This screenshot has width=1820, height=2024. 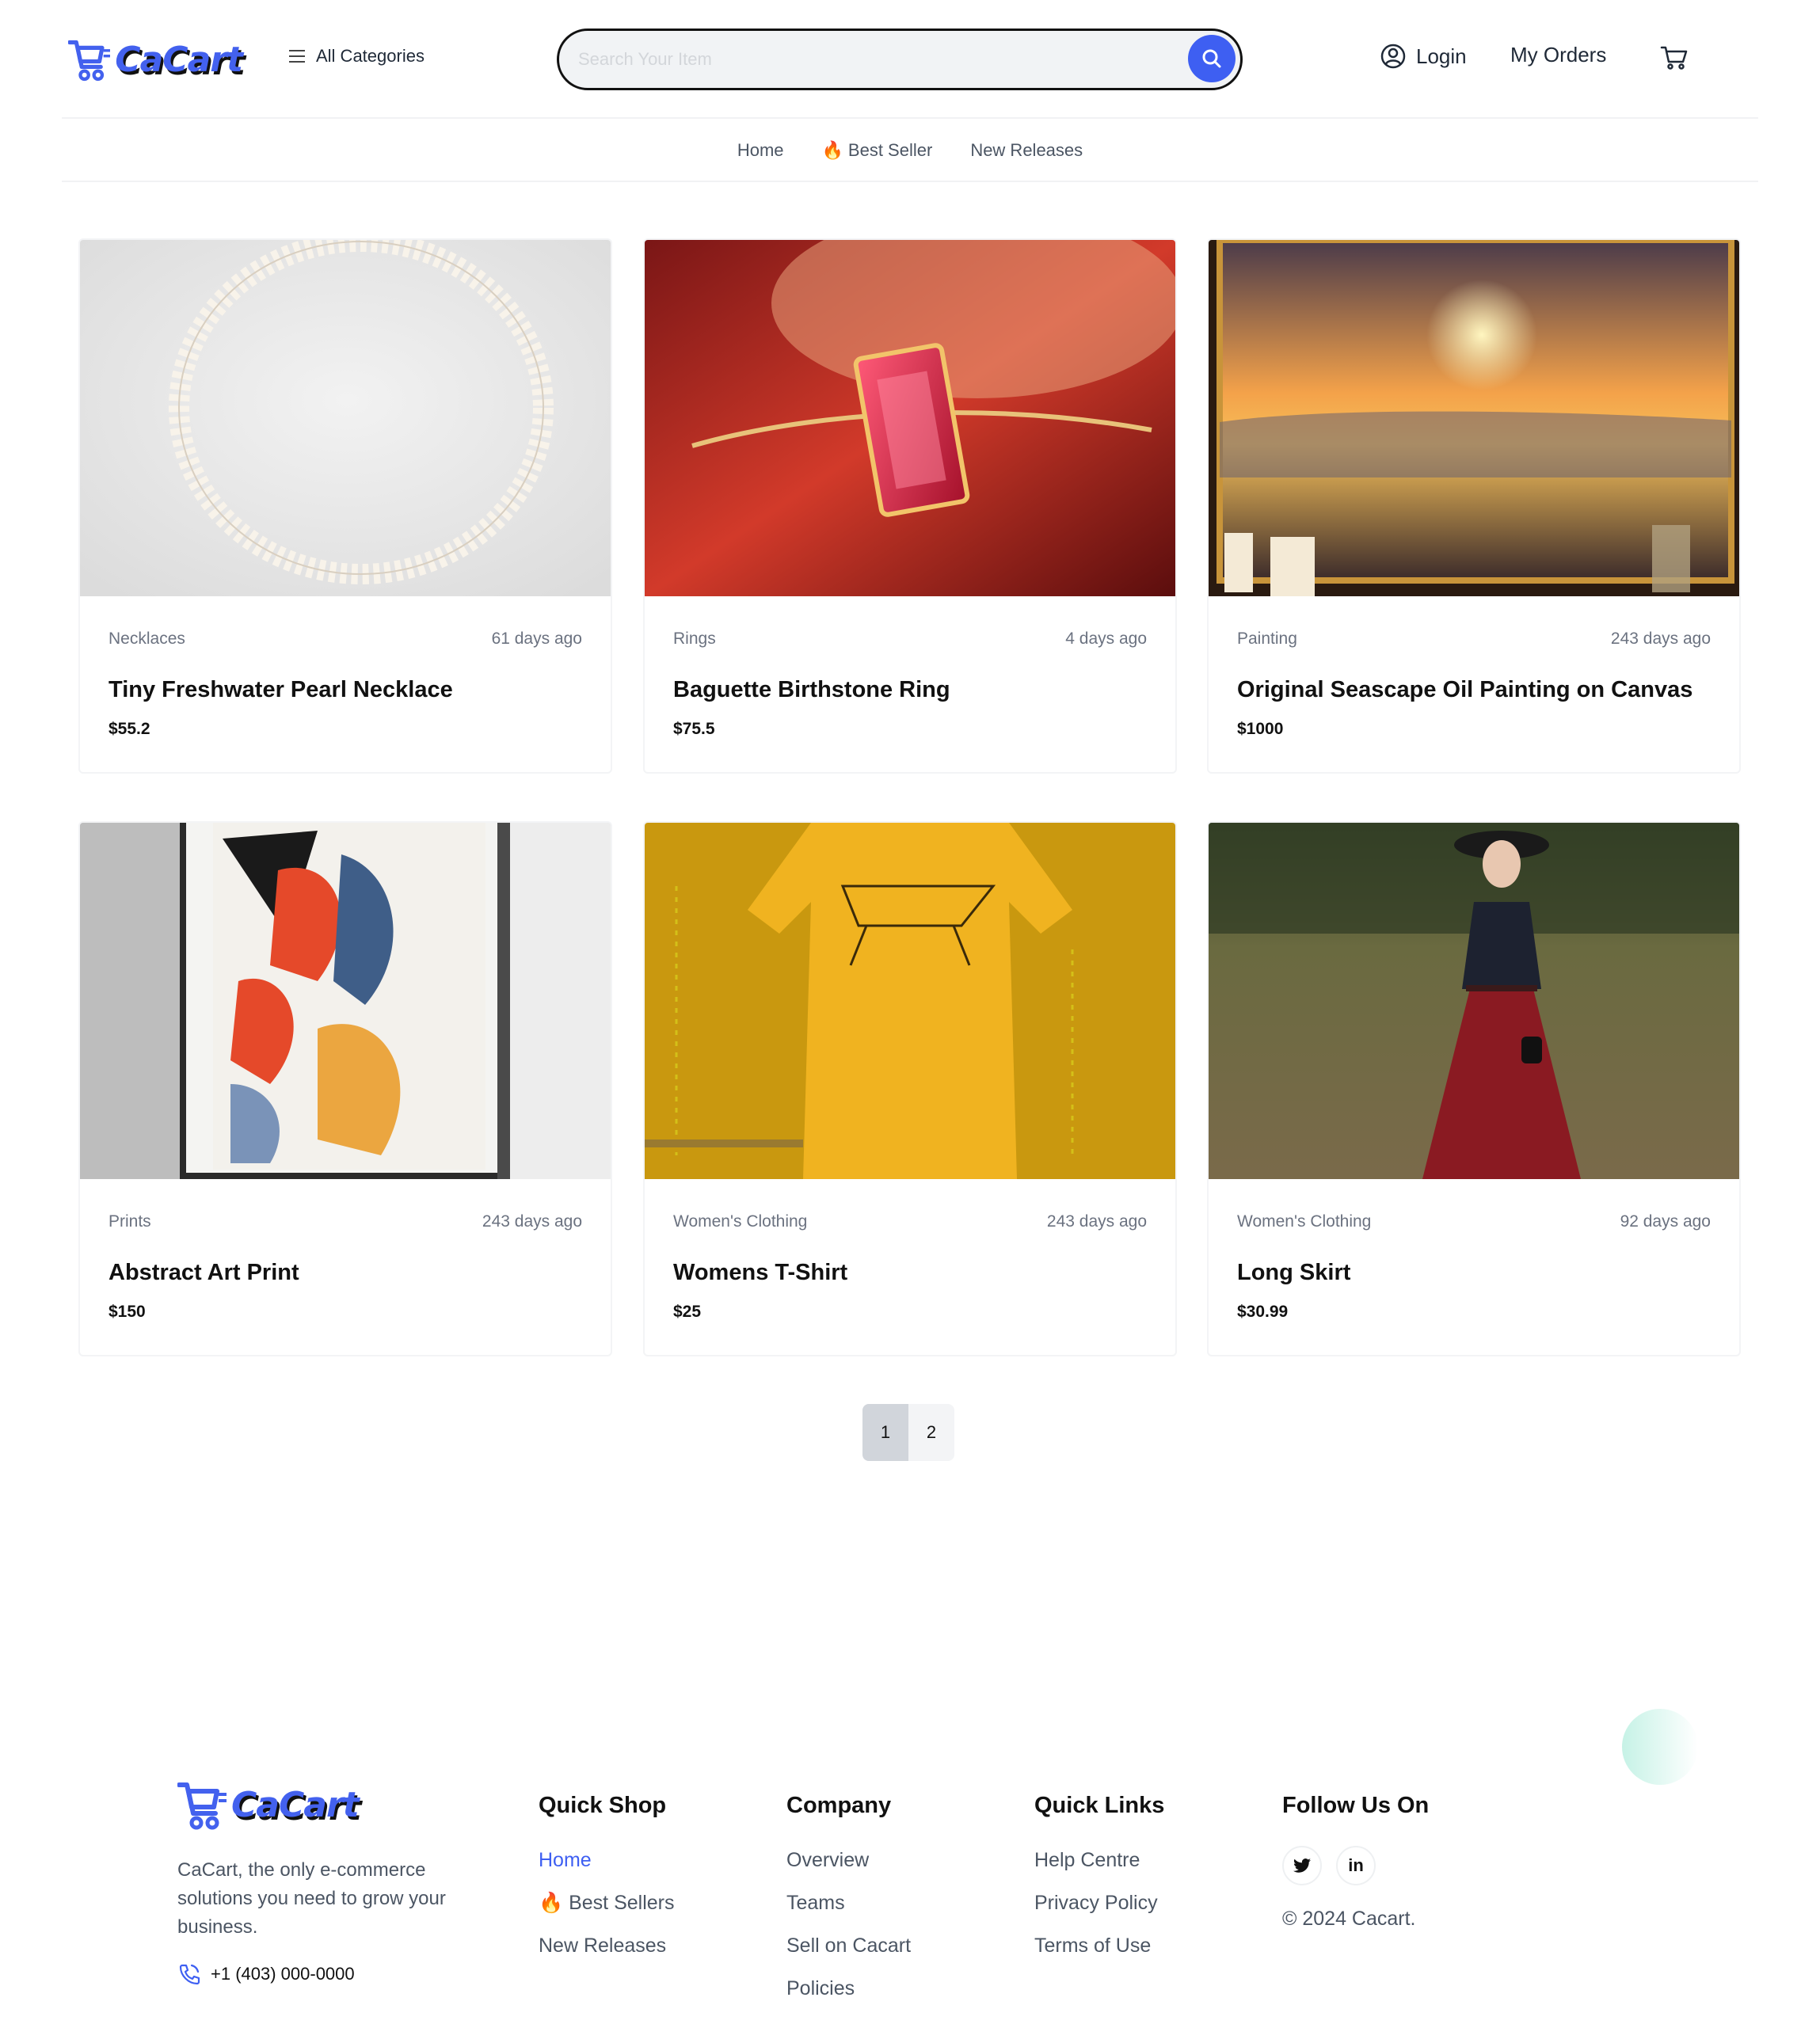 I want to click on shopping-cart-icon, so click(x=1674, y=58).